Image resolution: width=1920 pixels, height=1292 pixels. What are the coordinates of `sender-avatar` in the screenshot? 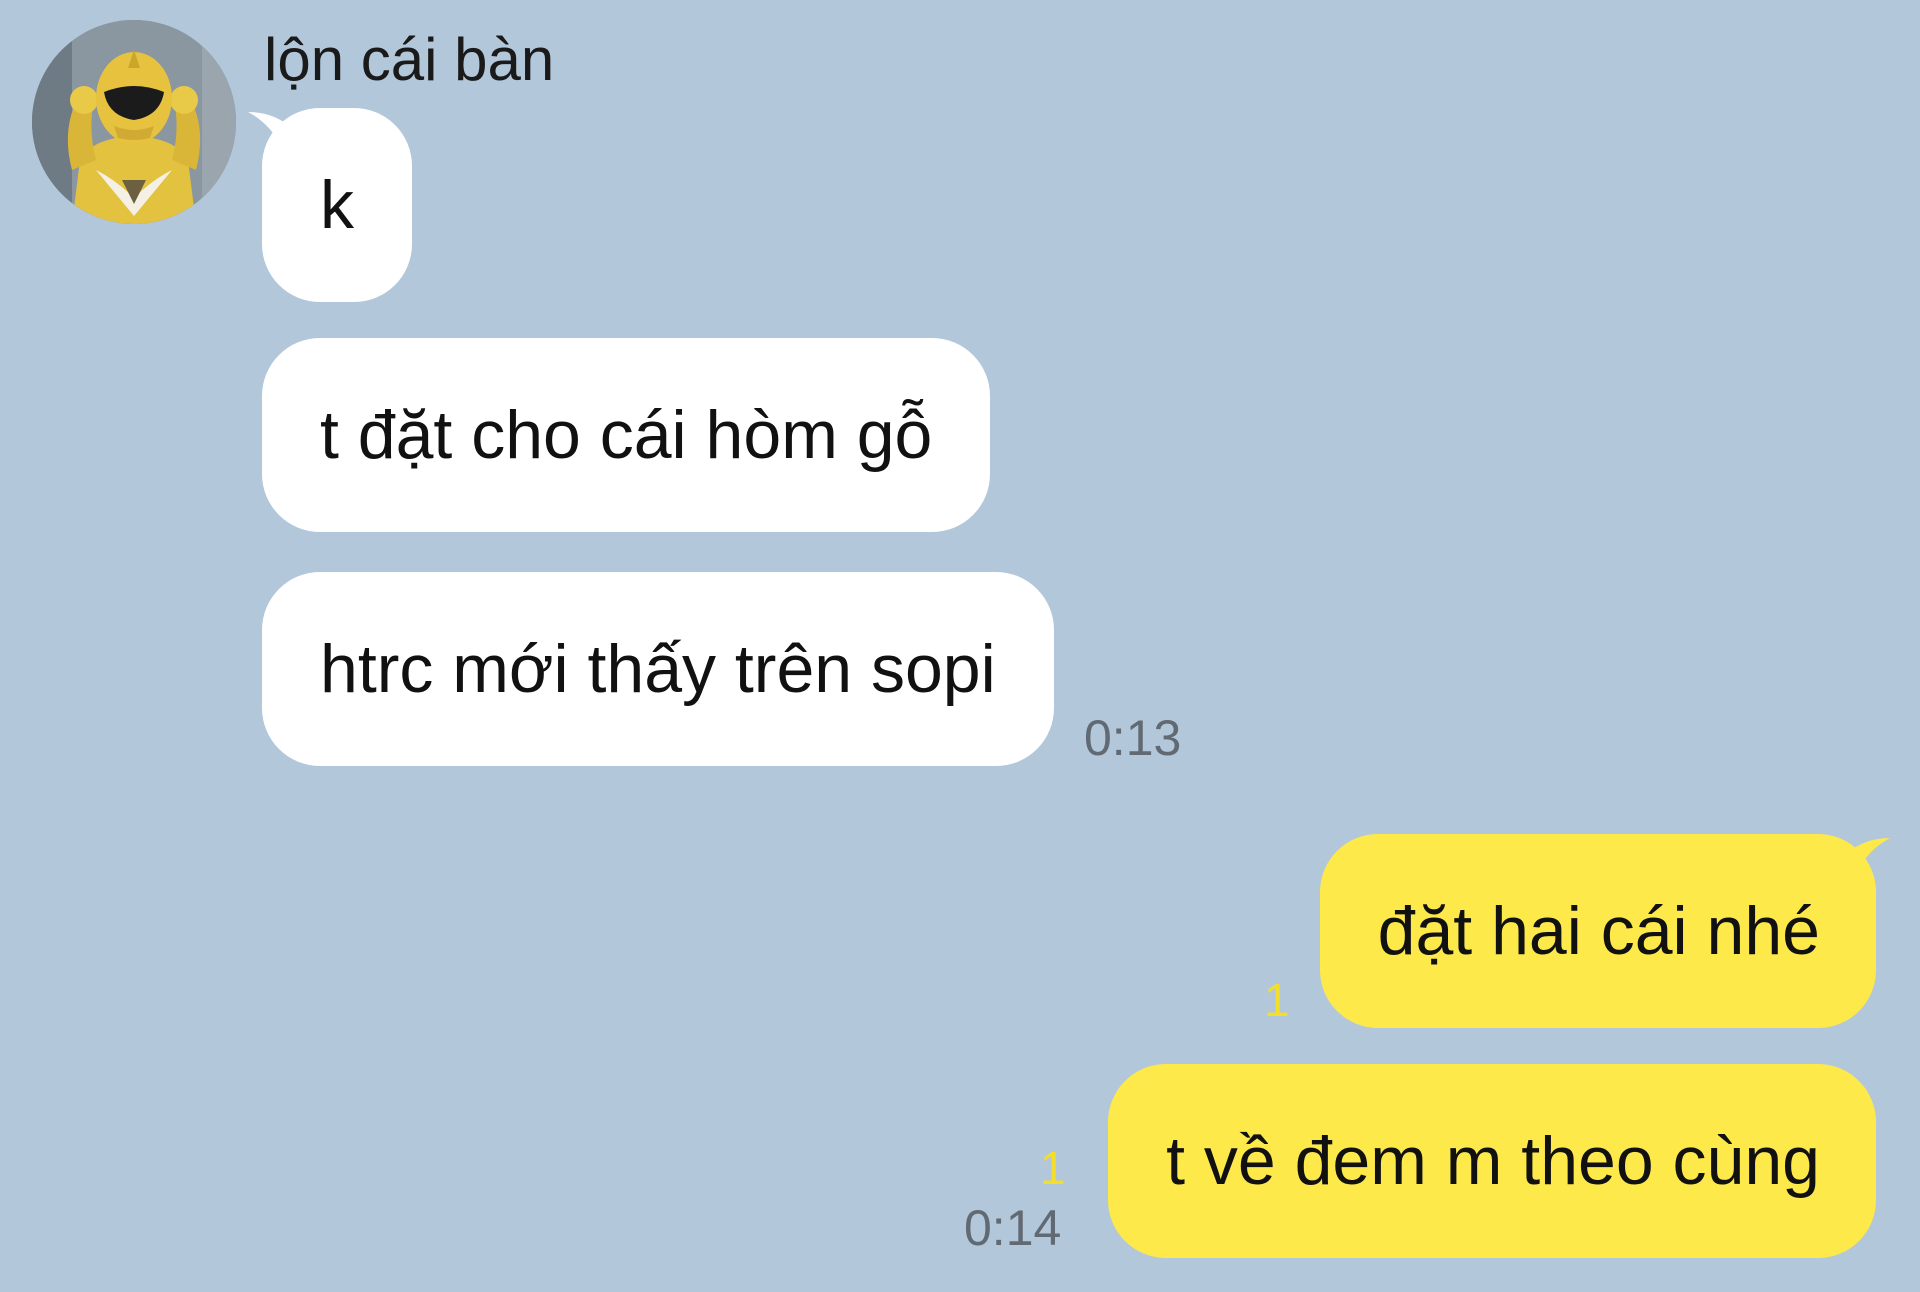 It's located at (134, 122).